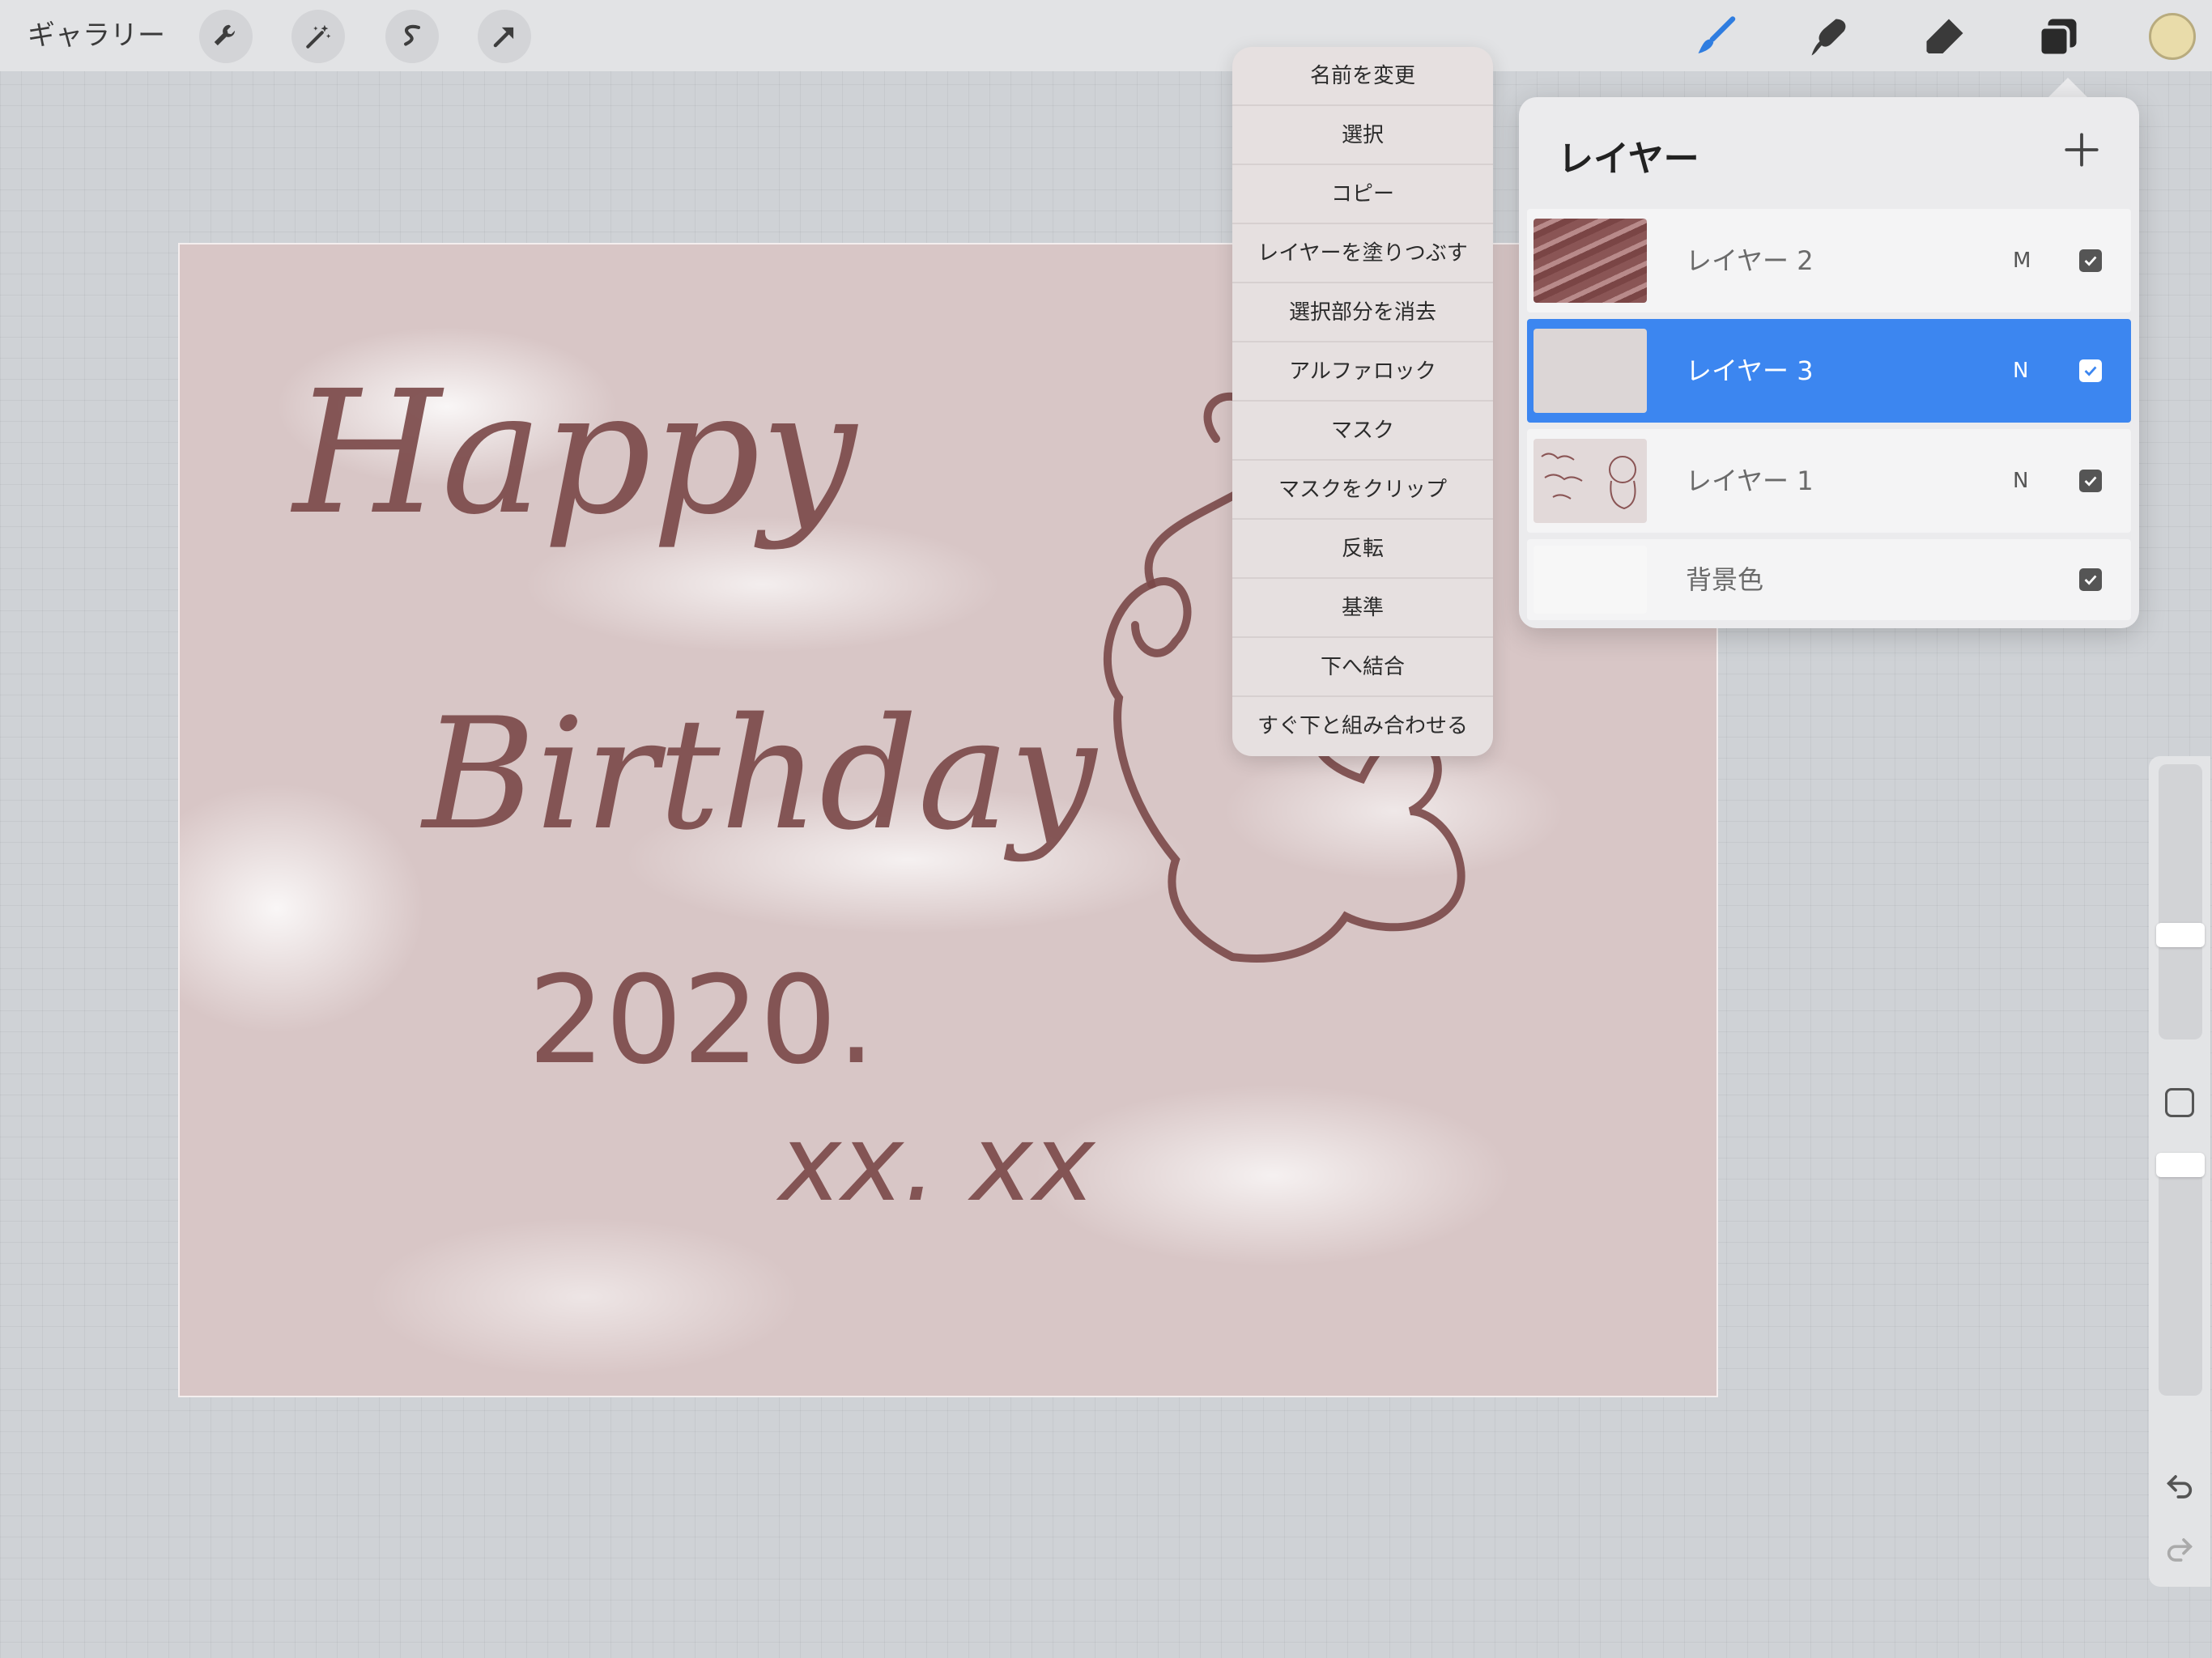 Image resolution: width=2212 pixels, height=1658 pixels. I want to click on gallery-button: ギャラリー, so click(97, 36).